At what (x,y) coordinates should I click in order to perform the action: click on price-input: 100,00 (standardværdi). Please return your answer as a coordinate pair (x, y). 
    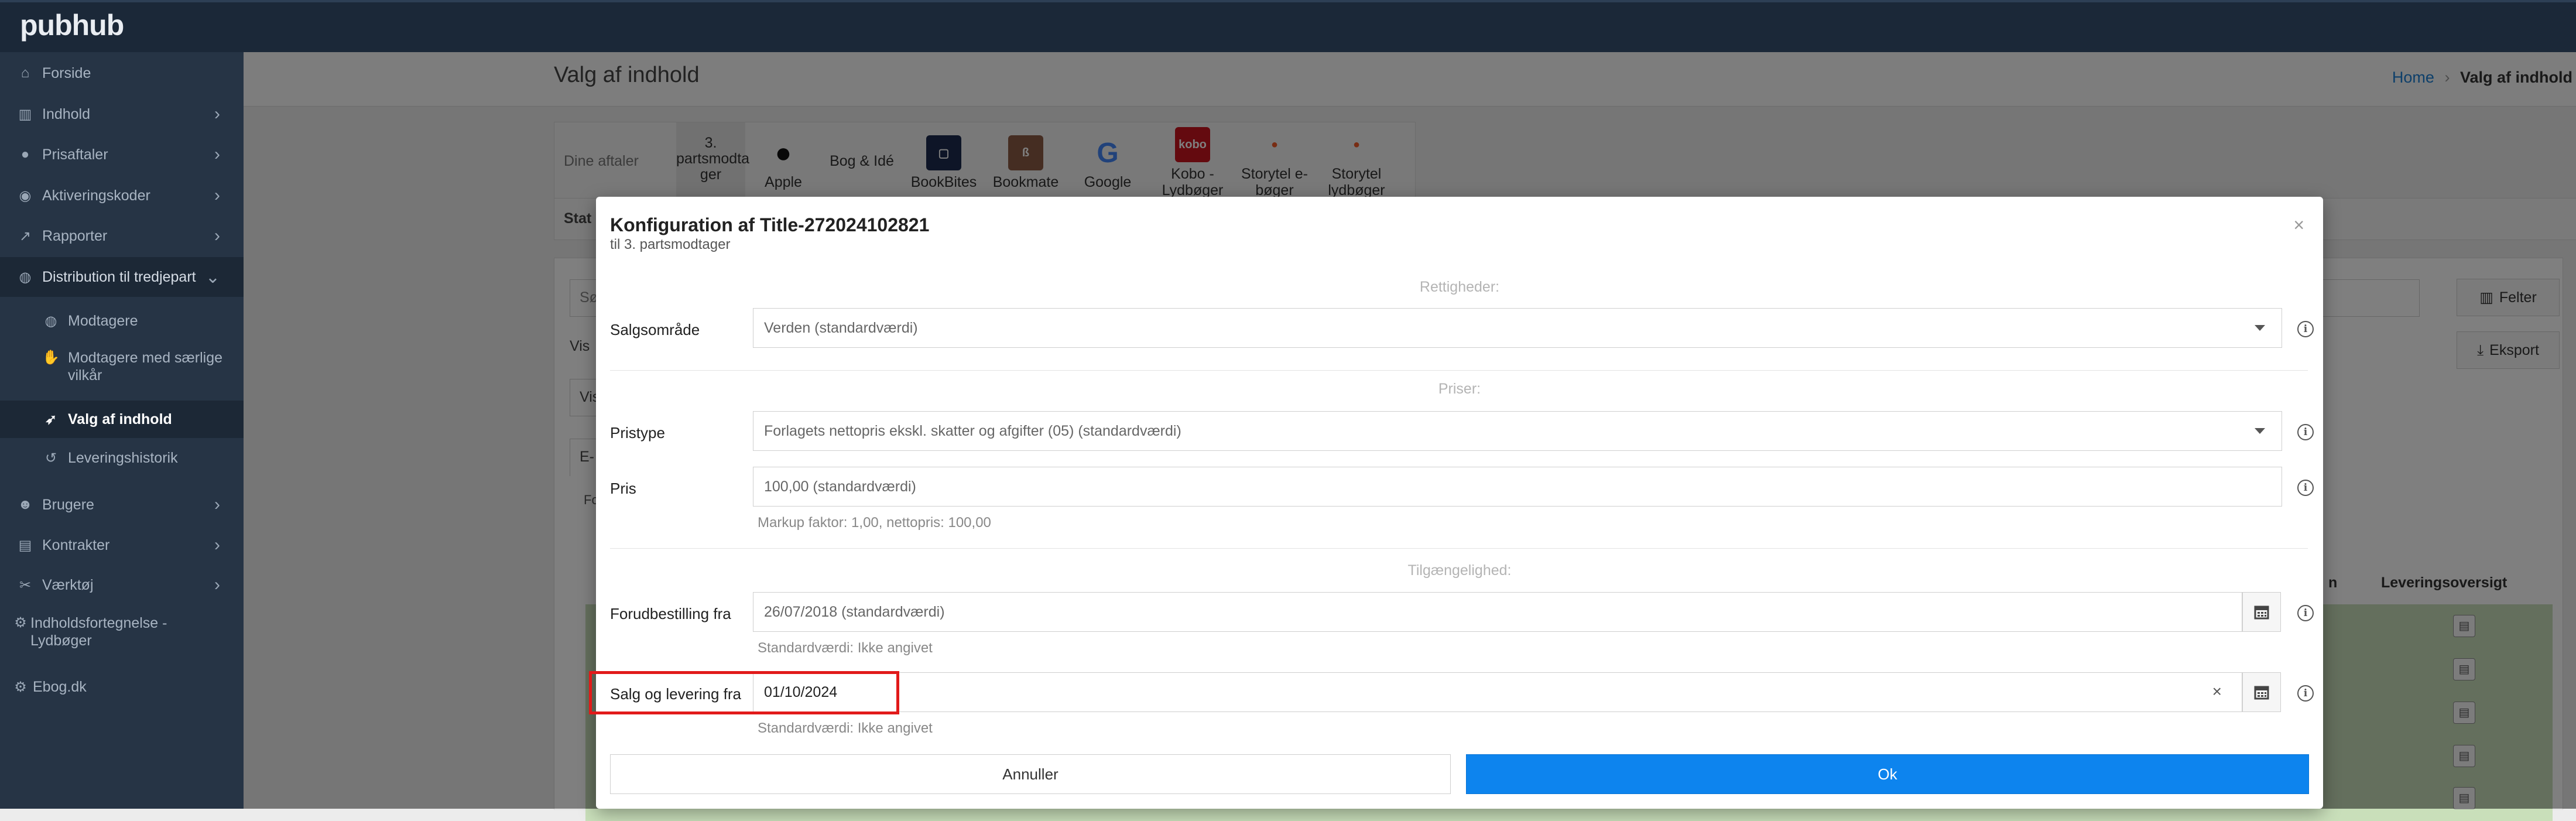
    Looking at the image, I should click on (1517, 487).